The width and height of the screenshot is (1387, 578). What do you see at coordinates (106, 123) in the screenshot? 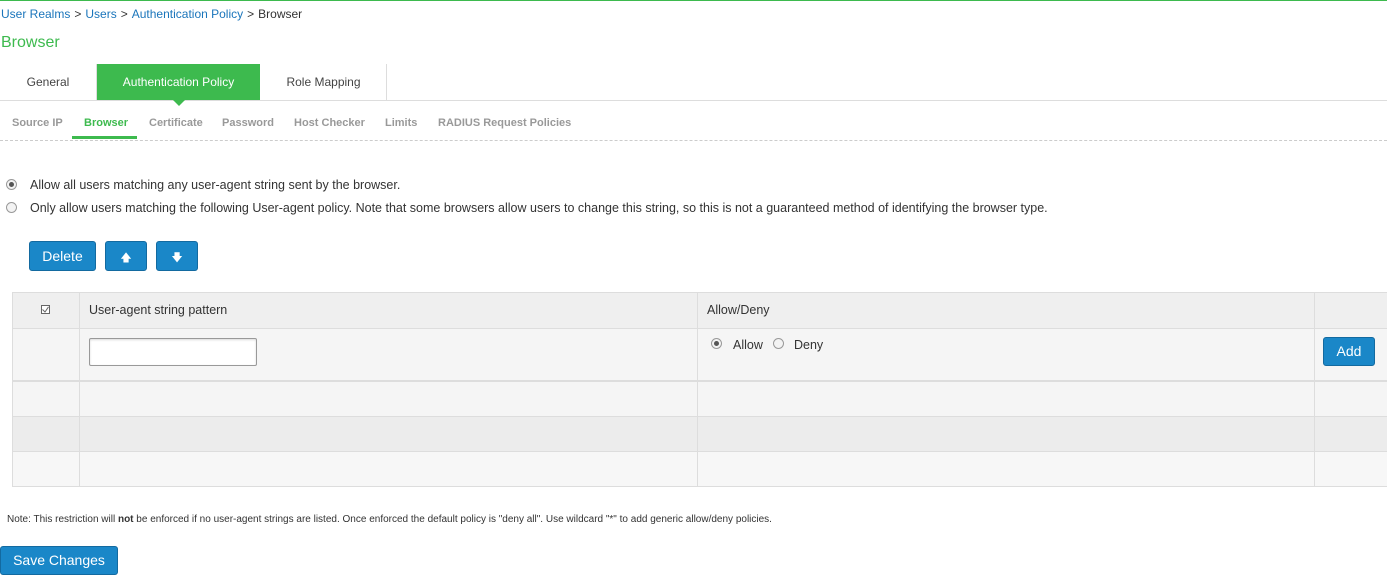
I see `subtab-browser: Browser` at bounding box center [106, 123].